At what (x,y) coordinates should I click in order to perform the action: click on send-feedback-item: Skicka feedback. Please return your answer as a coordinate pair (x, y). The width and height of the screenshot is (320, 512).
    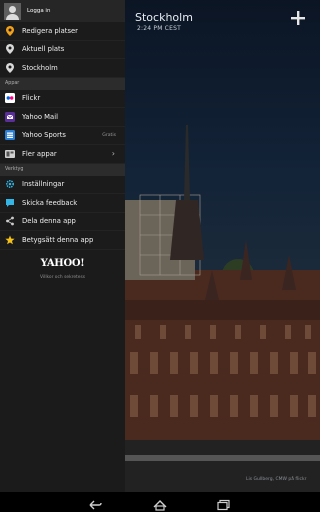
    Looking at the image, I should click on (62, 203).